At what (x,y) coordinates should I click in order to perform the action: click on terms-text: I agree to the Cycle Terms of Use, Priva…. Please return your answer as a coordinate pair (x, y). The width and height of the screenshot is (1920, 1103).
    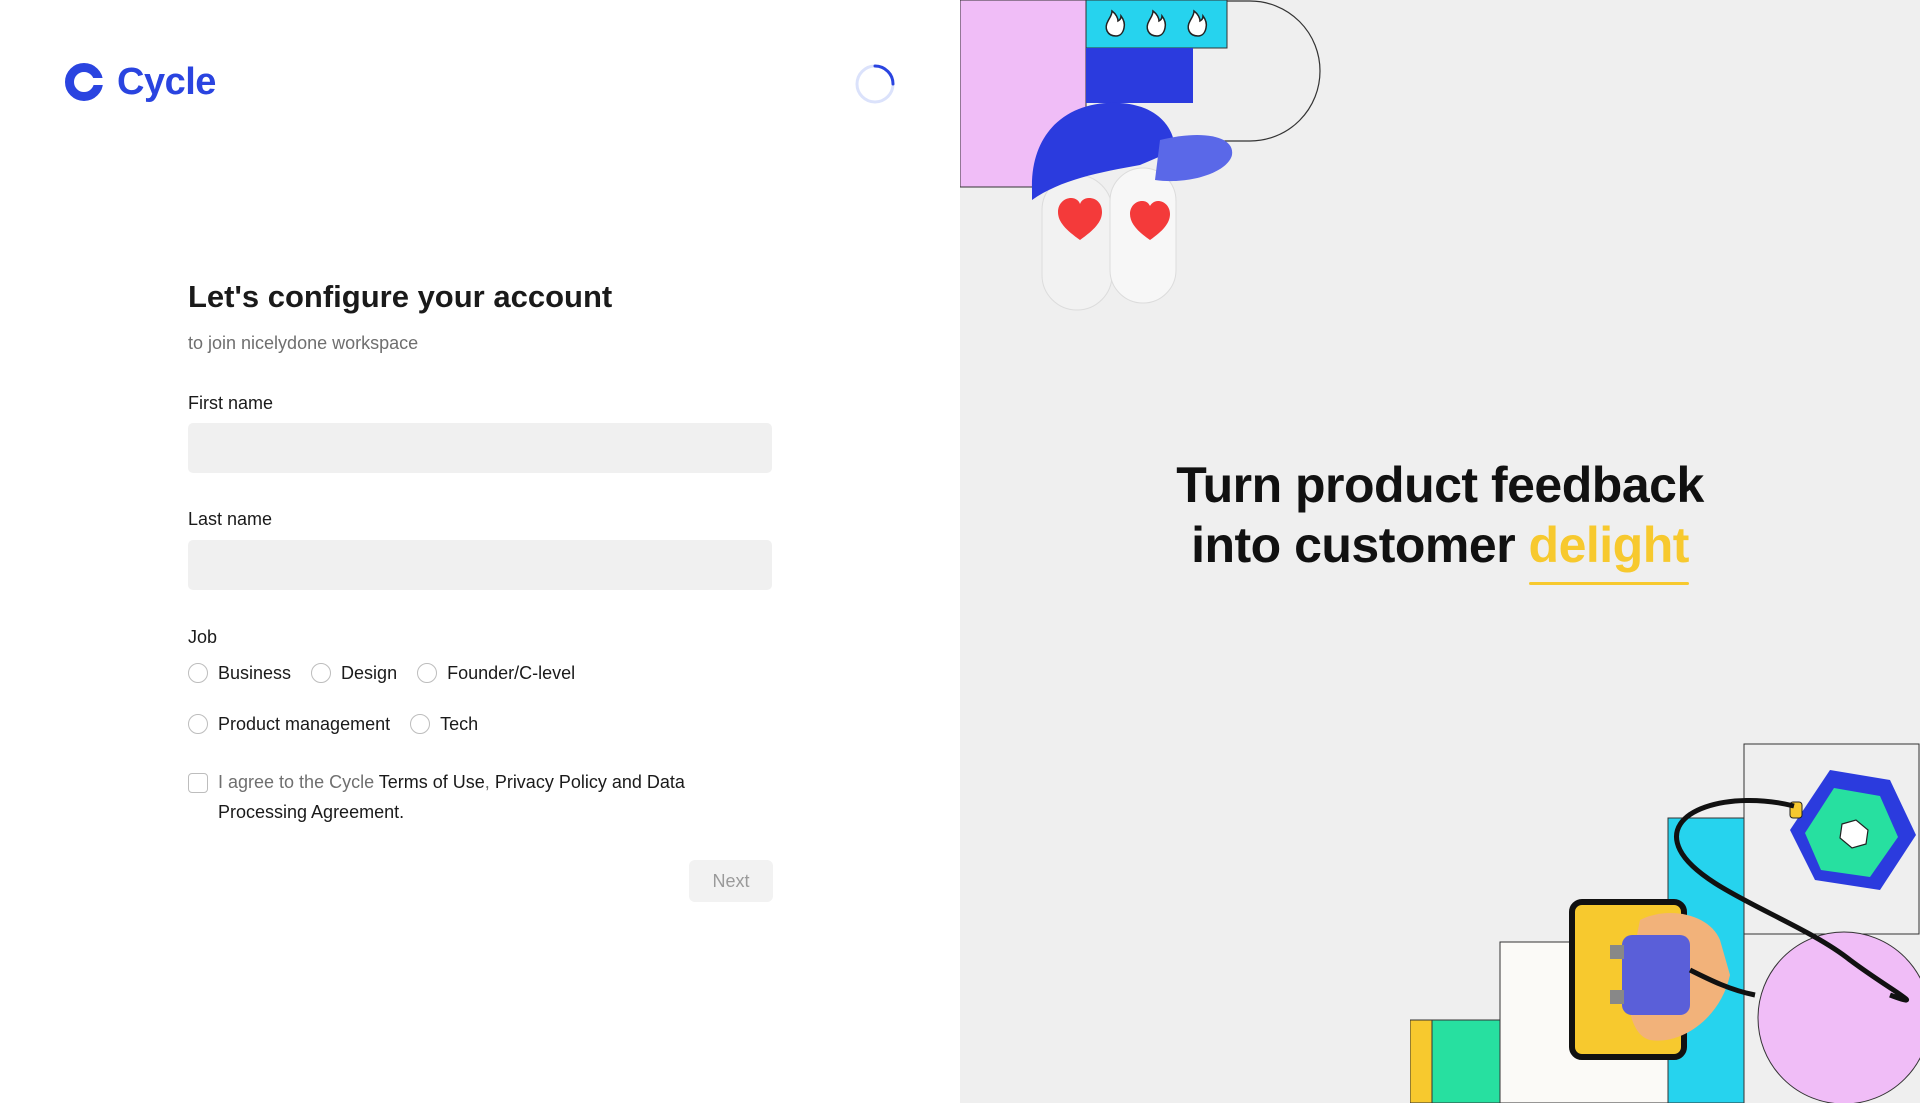
    Looking at the image, I should click on (483, 797).